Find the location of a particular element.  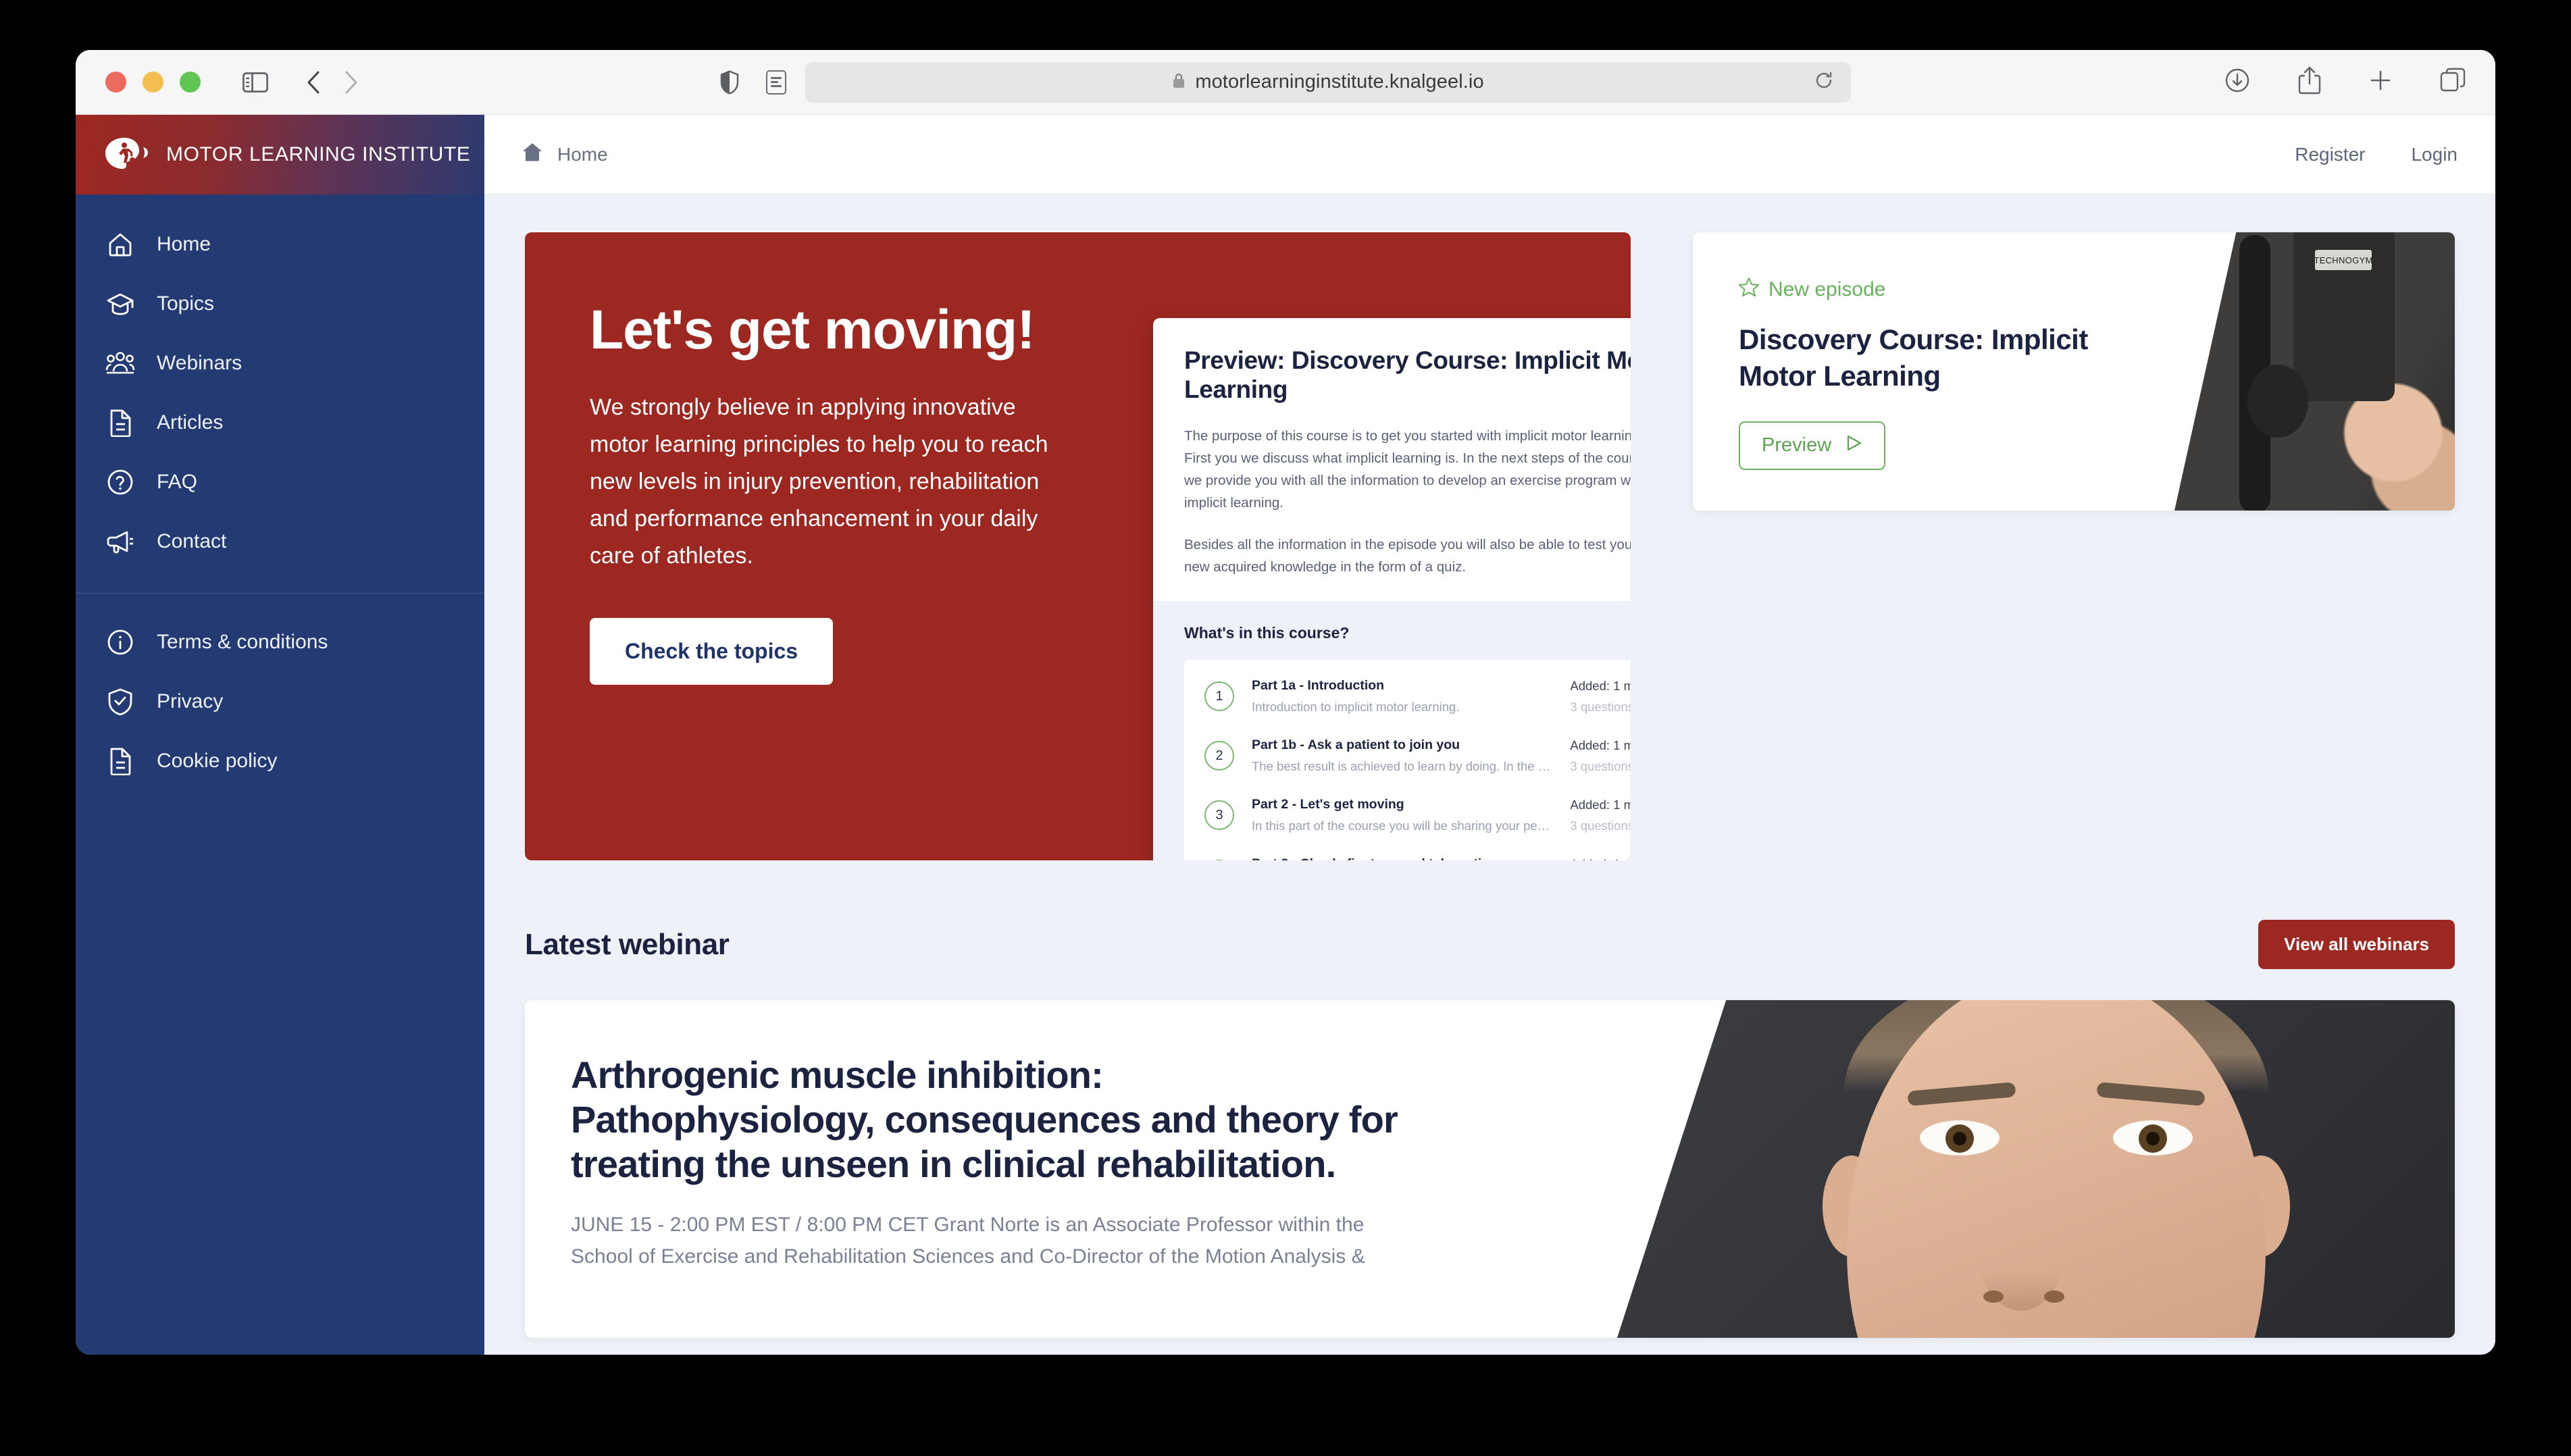

sidebar-item-label: Home is located at coordinates (184, 244).